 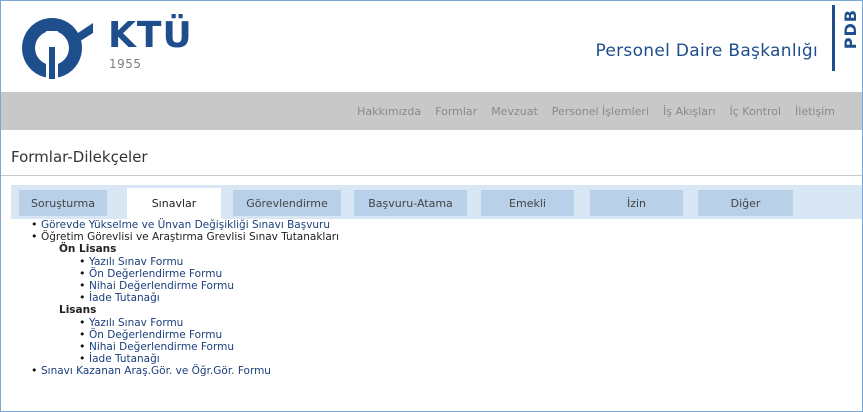 What do you see at coordinates (174, 203) in the screenshot?
I see `tab-sinavlar: Sınavlar` at bounding box center [174, 203].